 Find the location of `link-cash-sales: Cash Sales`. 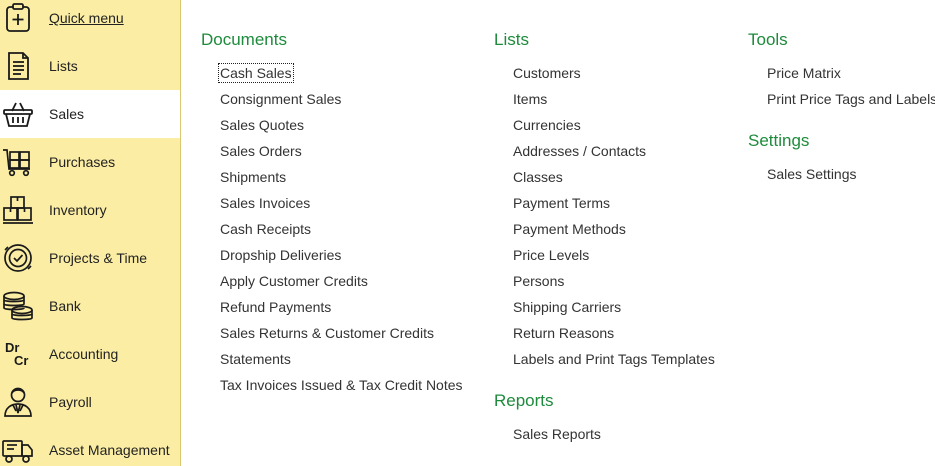

link-cash-sales: Cash Sales is located at coordinates (256, 73).